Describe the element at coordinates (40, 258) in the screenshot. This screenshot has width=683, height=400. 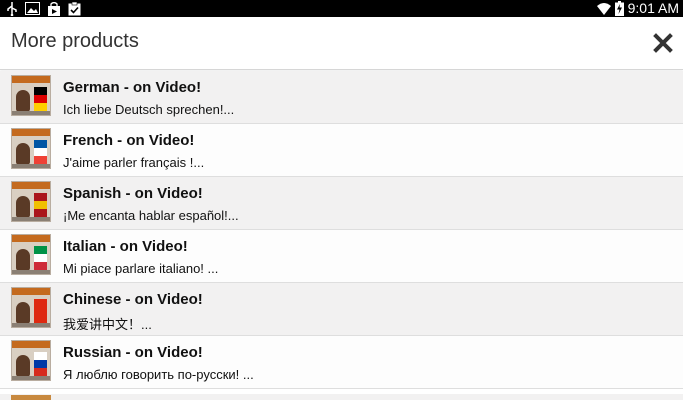
I see `flag-icon-italian` at that location.